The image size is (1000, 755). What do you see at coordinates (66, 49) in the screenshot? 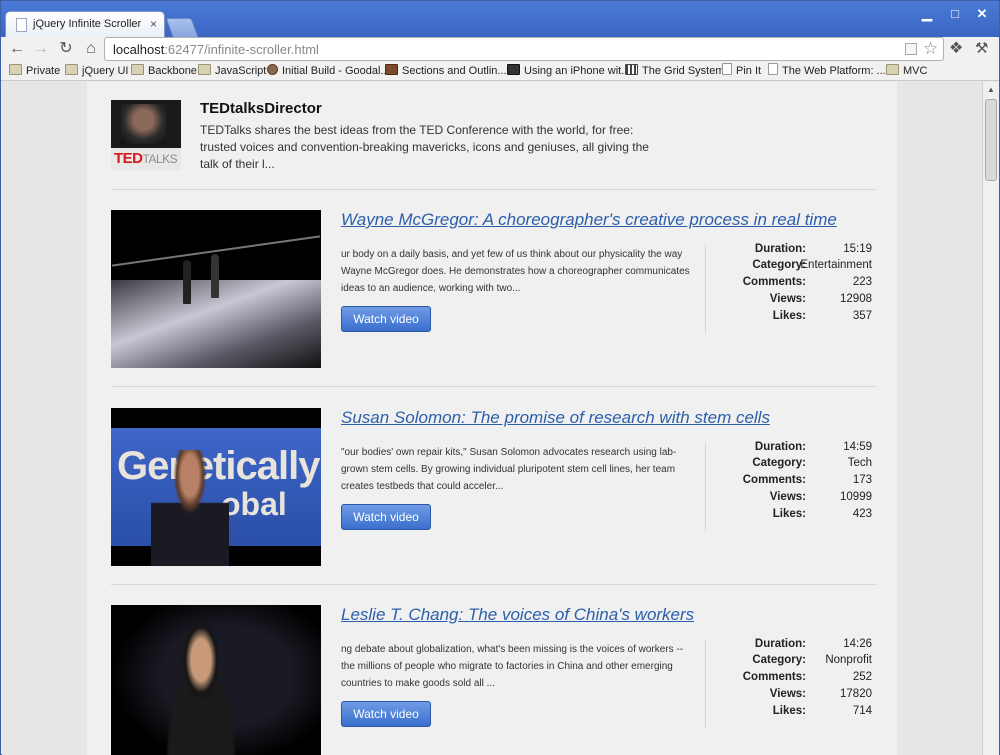
I see `reload-icon: ↻` at bounding box center [66, 49].